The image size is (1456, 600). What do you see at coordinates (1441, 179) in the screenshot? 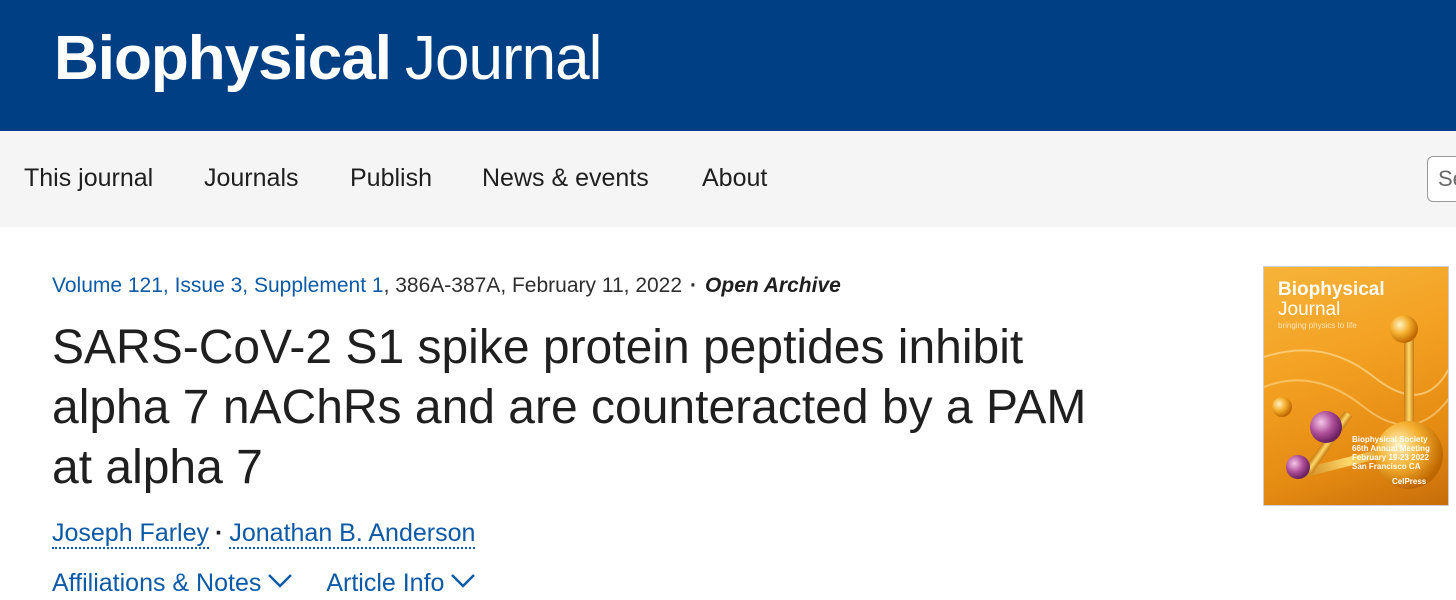
I see `search-input: Se` at bounding box center [1441, 179].